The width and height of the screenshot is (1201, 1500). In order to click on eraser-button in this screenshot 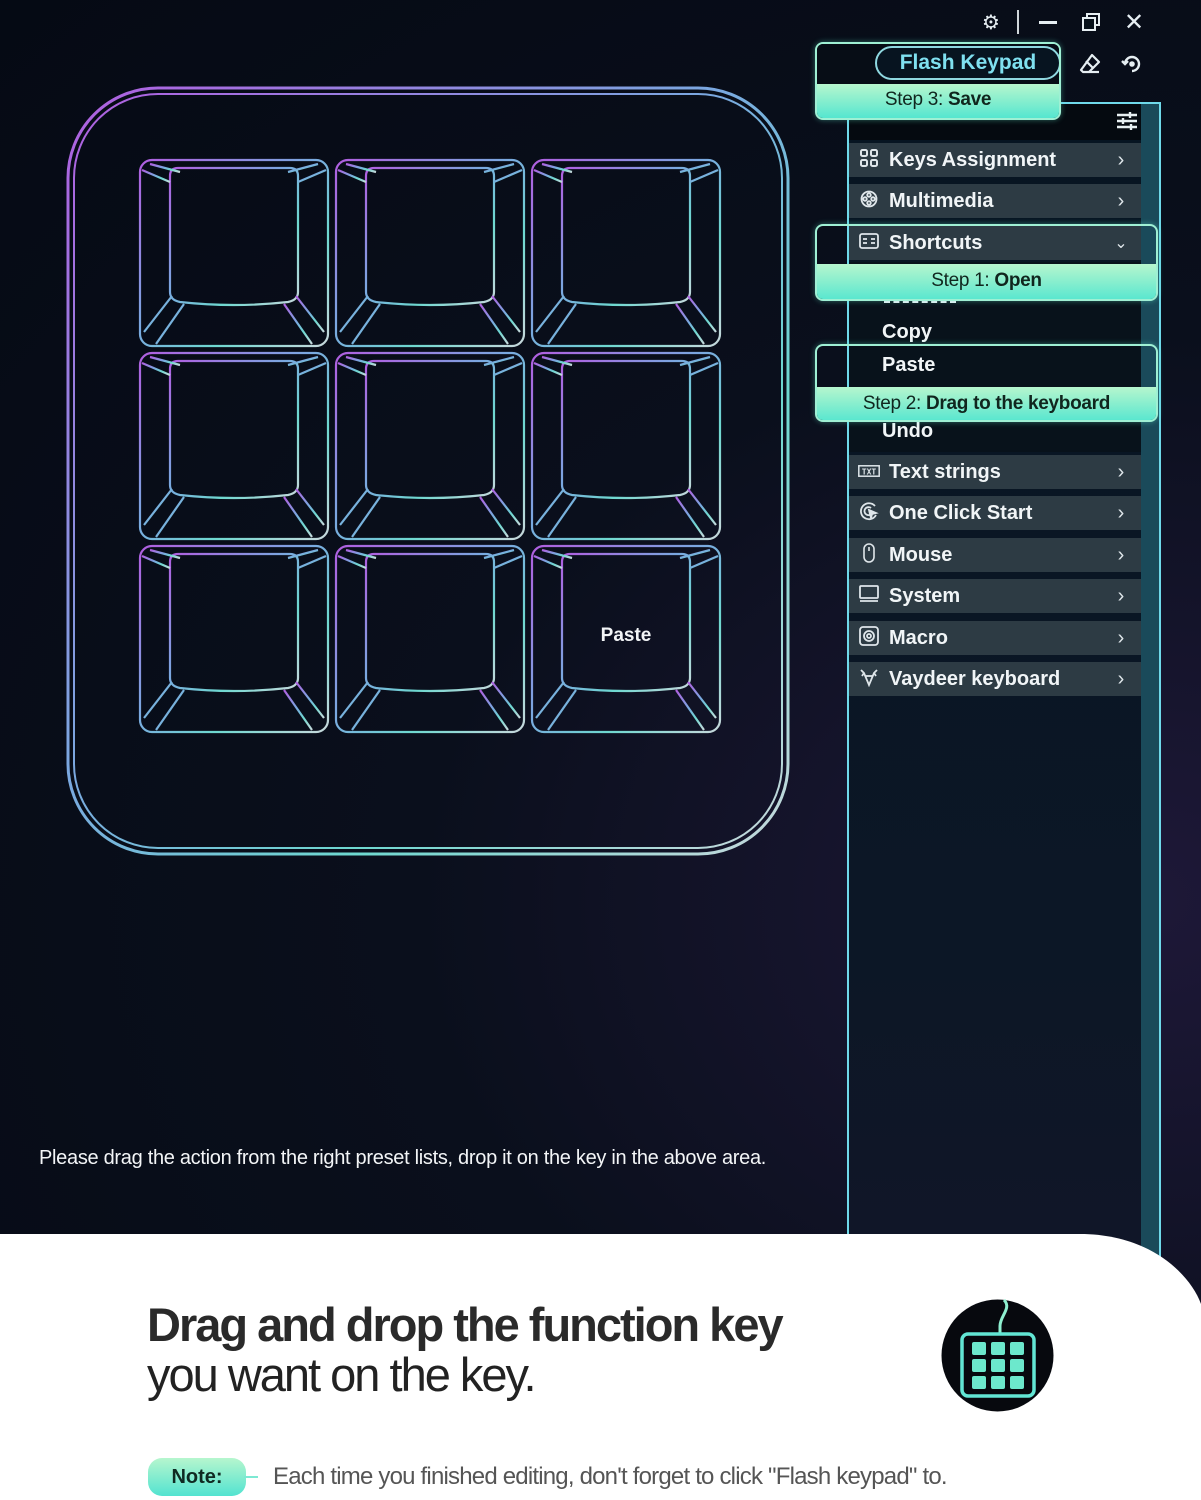, I will do `click(1090, 64)`.